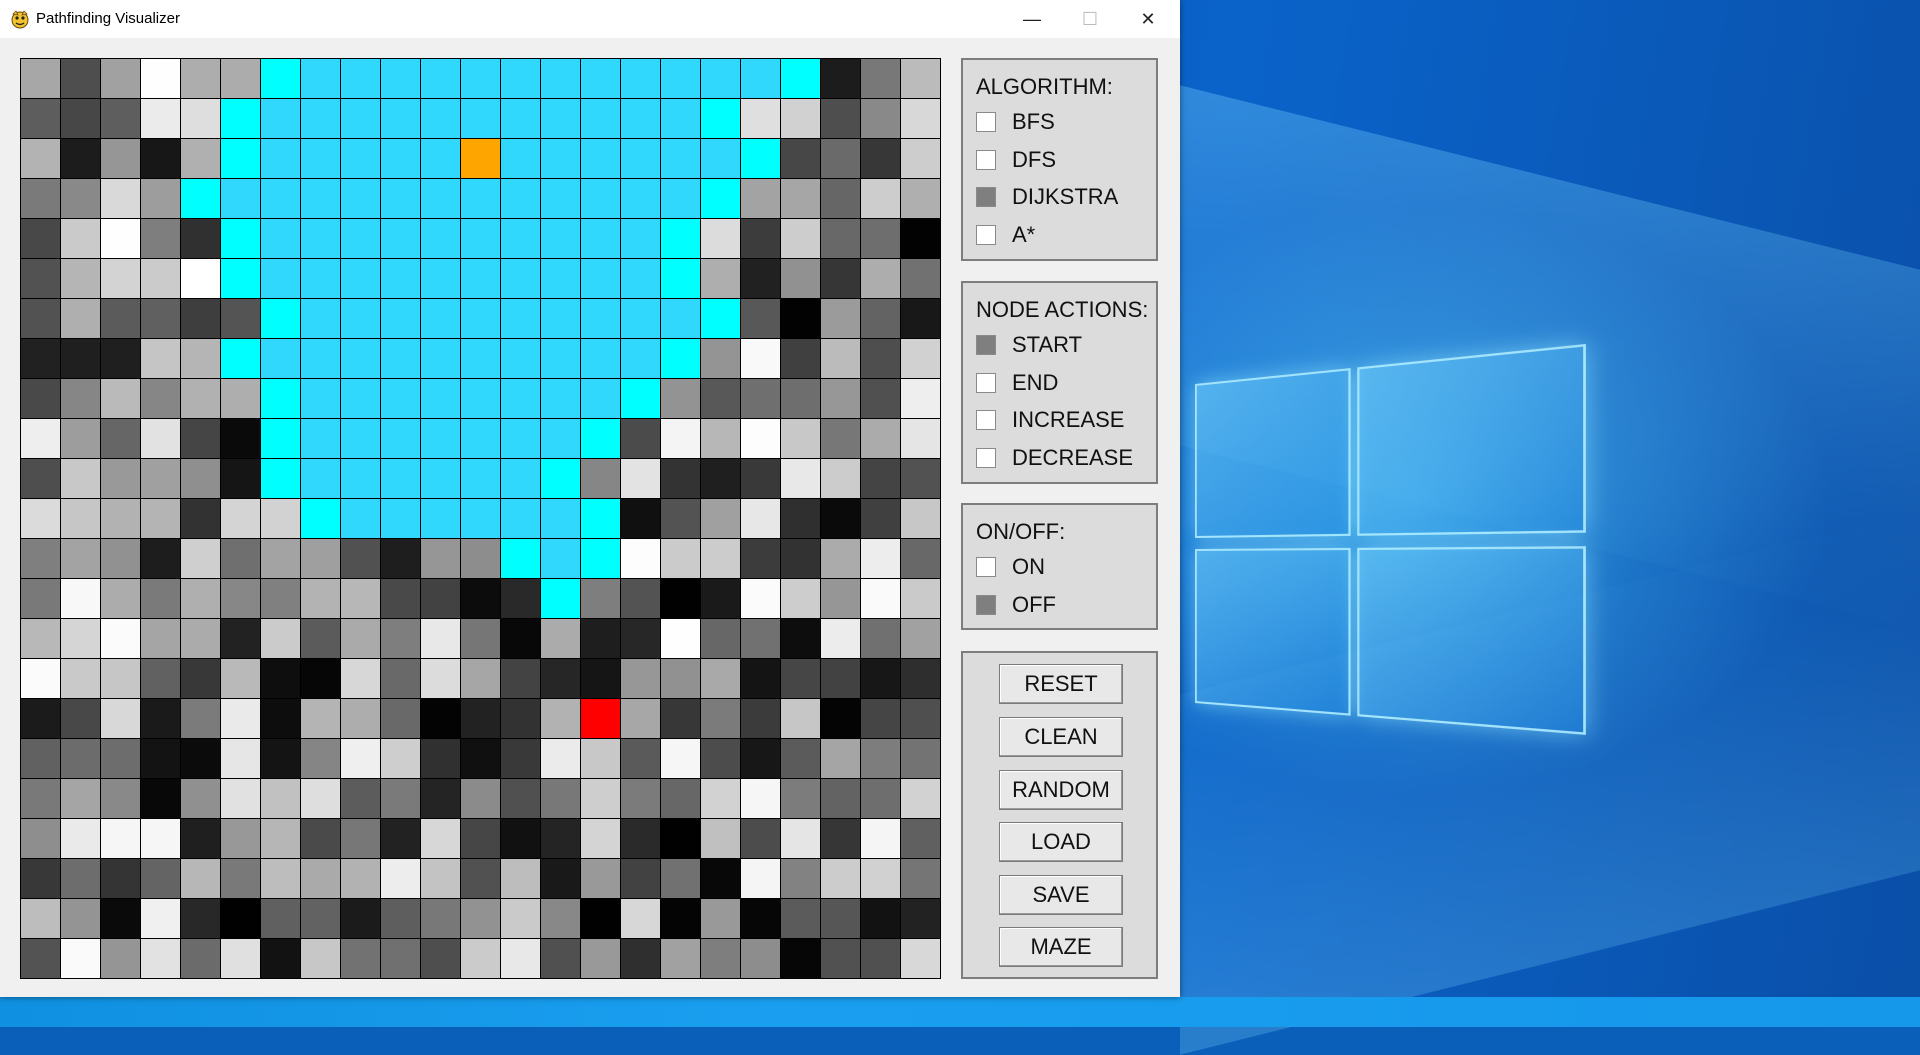 The height and width of the screenshot is (1055, 1920). Describe the element at coordinates (1005, 235) in the screenshot. I see `algorithm-option-astar: A*` at that location.